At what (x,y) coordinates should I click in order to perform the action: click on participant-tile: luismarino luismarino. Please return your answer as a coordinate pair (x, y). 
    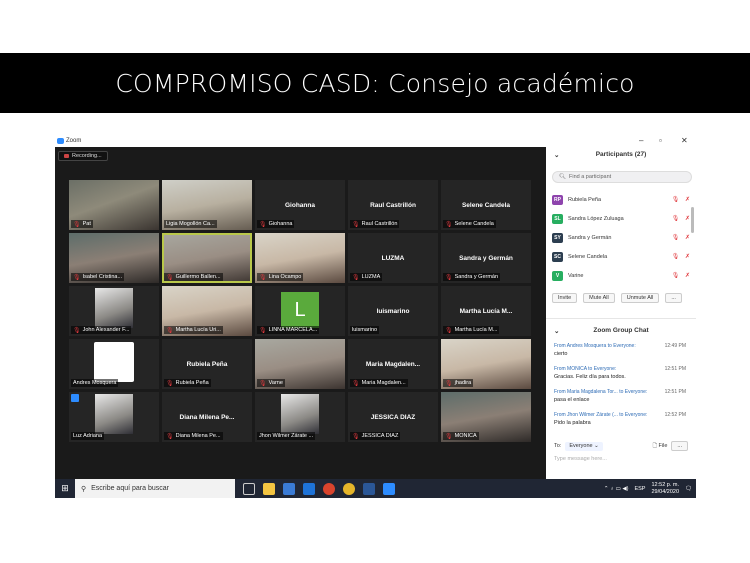
    Looking at the image, I should click on (393, 311).